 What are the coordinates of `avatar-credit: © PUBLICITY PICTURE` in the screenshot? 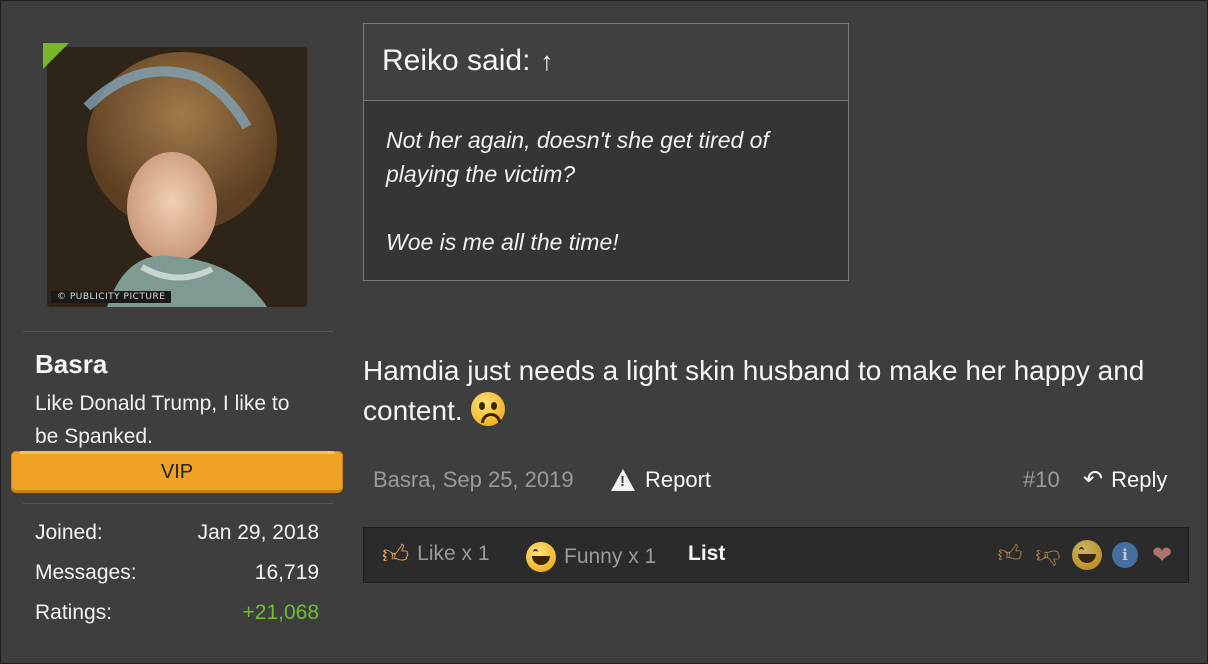 It's located at (111, 297).